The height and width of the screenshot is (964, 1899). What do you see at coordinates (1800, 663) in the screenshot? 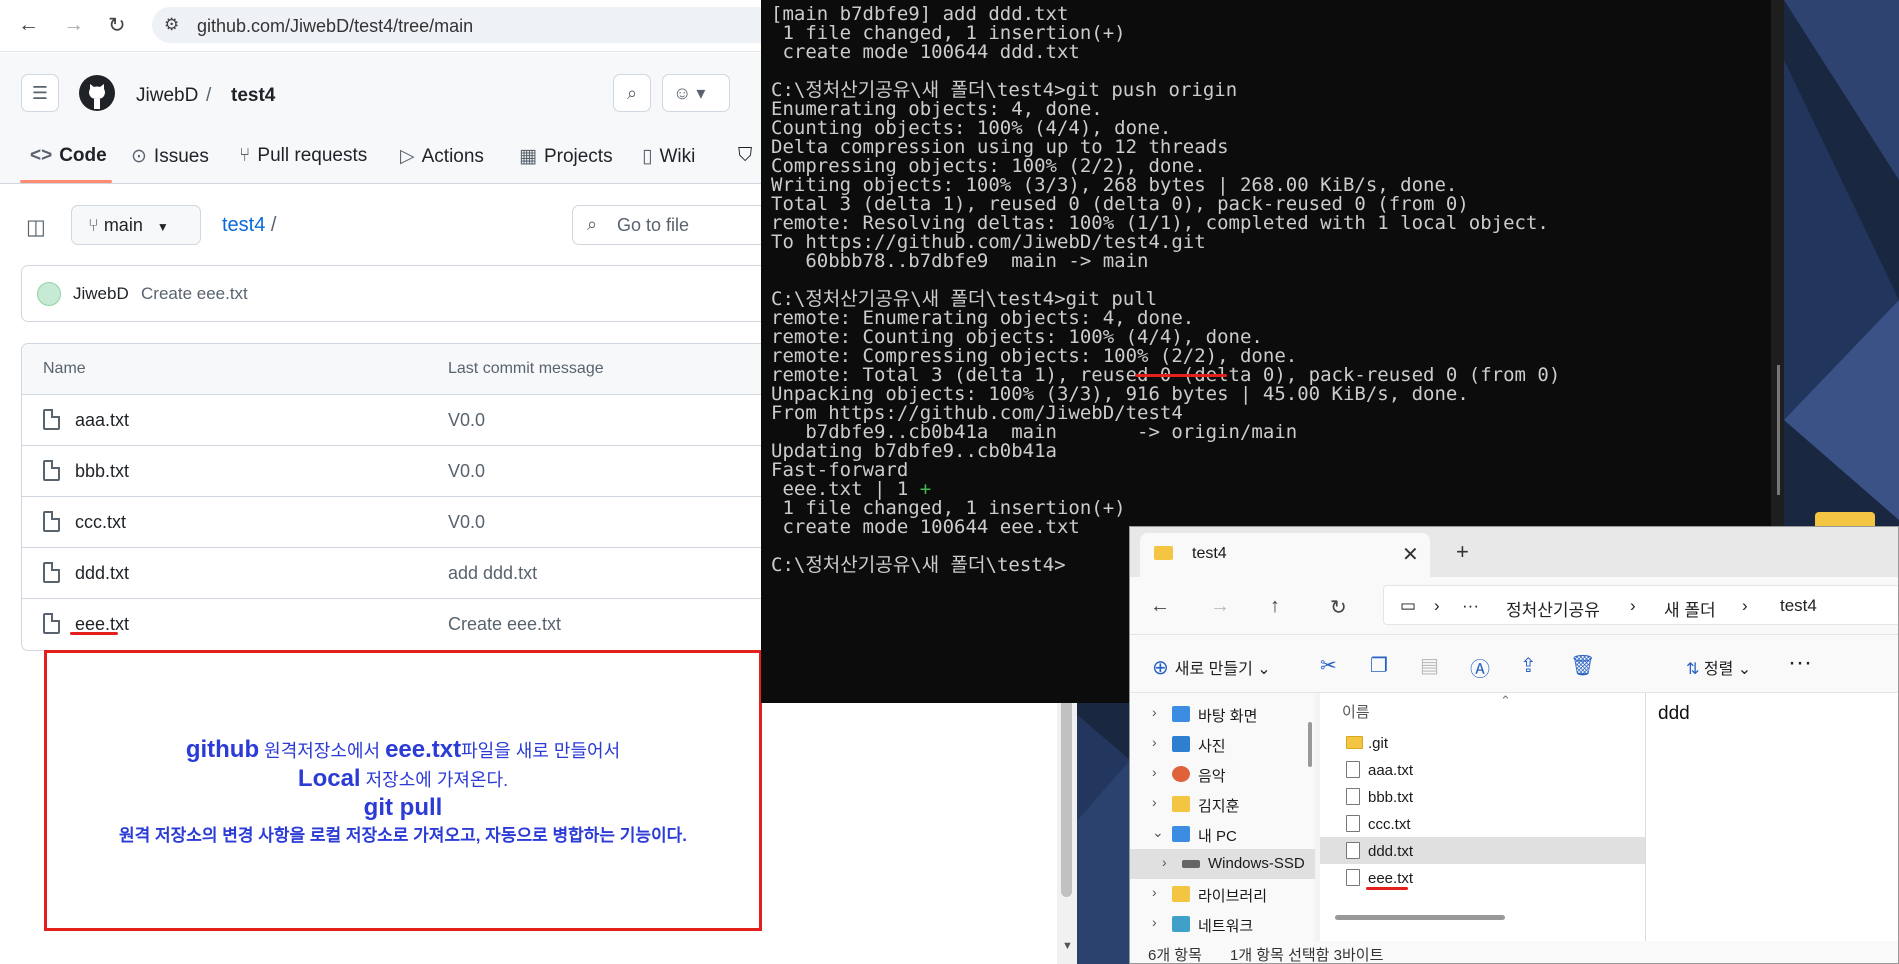
I see `more-options-icon: ···` at bounding box center [1800, 663].